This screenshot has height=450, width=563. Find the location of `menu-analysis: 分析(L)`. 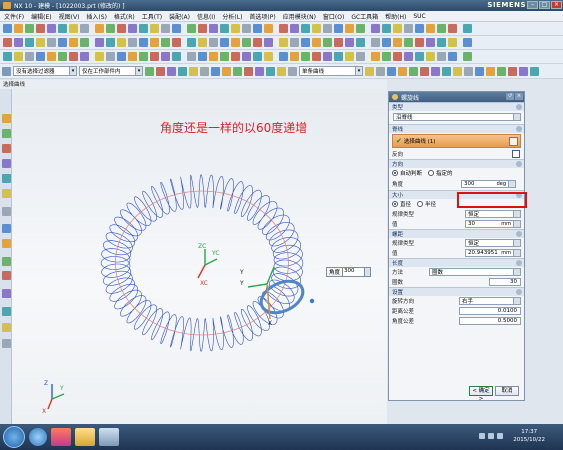

menu-analysis: 分析(L) is located at coordinates (232, 16).